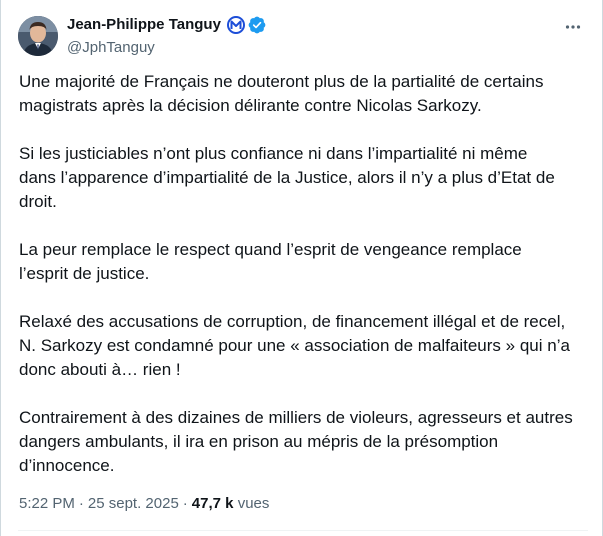  What do you see at coordinates (47, 503) in the screenshot?
I see `tweet-time: 5:22 PM` at bounding box center [47, 503].